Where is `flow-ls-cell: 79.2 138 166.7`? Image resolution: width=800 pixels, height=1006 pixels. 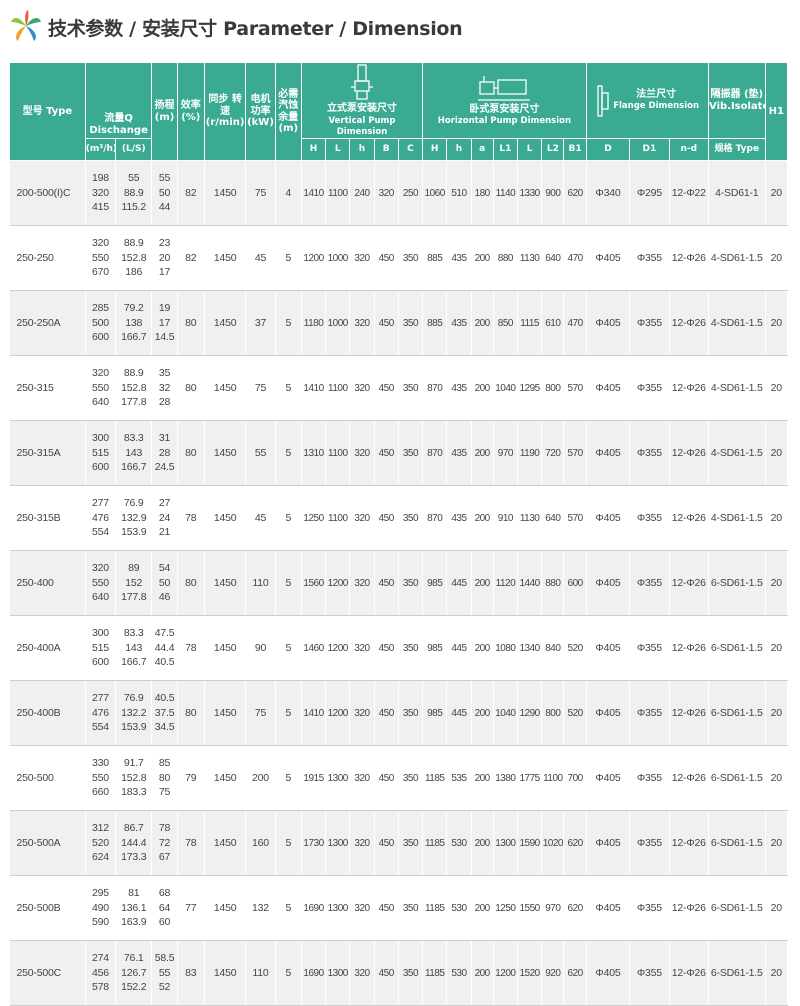
flow-ls-cell: 79.2 138 166.7 is located at coordinates (134, 323).